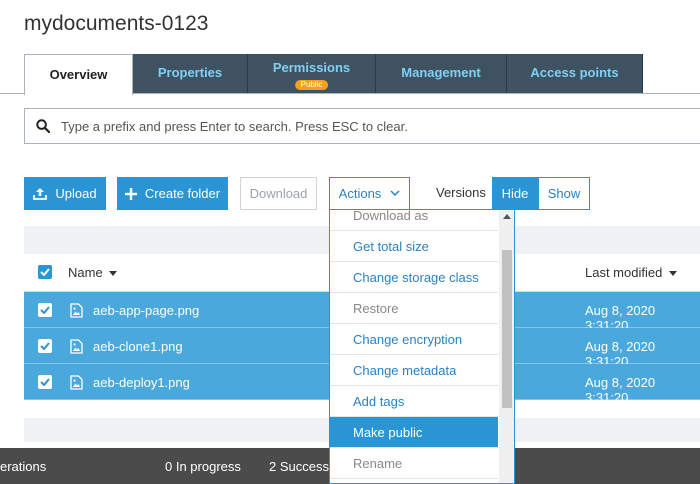  Describe the element at coordinates (414, 277) in the screenshot. I see `menu-item-change-storage-class: Change storage class` at that location.